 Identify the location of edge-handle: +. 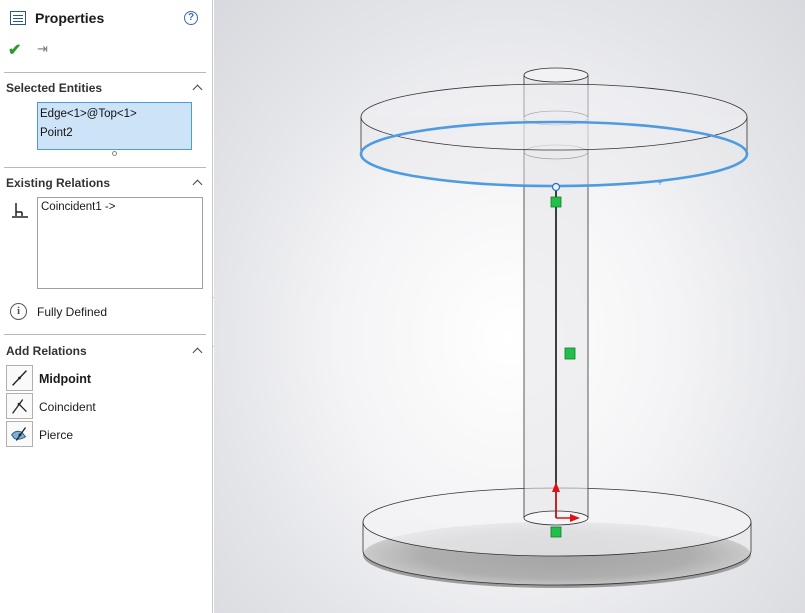
(660, 183).